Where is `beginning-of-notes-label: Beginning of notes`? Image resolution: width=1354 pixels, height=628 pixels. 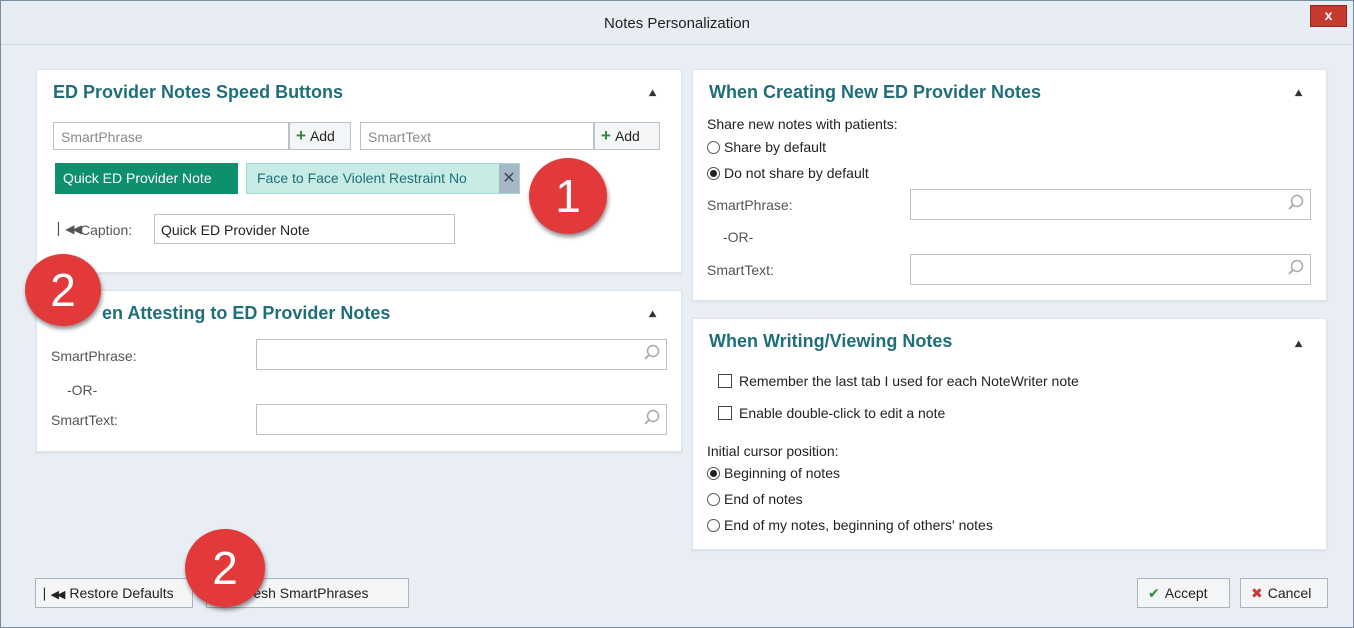 beginning-of-notes-label: Beginning of notes is located at coordinates (782, 473).